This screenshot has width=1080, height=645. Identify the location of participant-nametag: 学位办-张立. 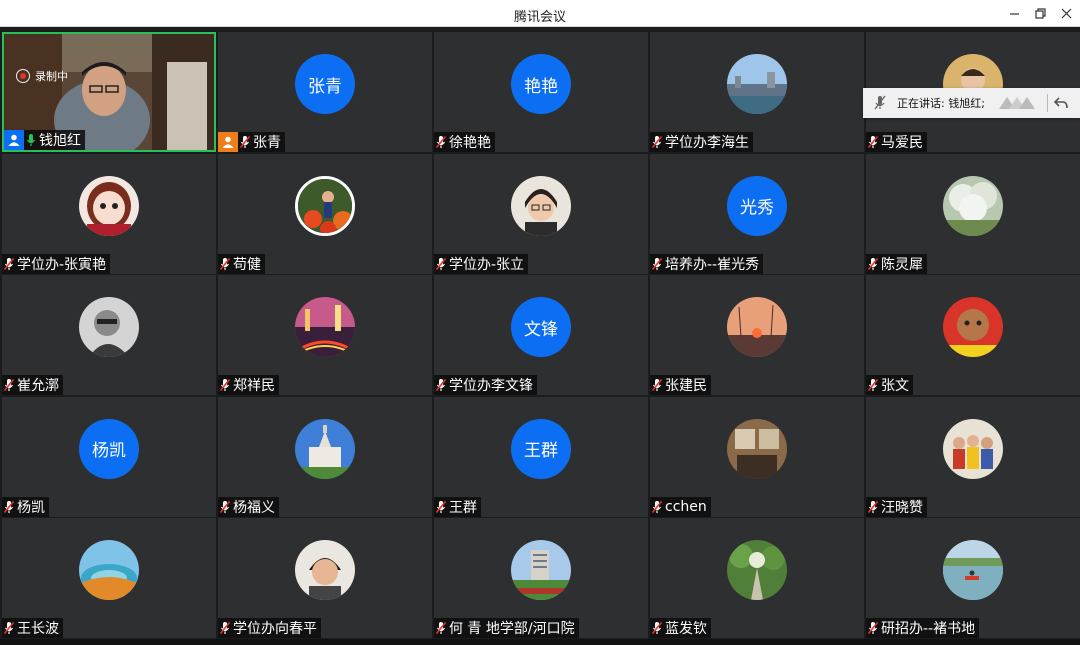
(481, 263).